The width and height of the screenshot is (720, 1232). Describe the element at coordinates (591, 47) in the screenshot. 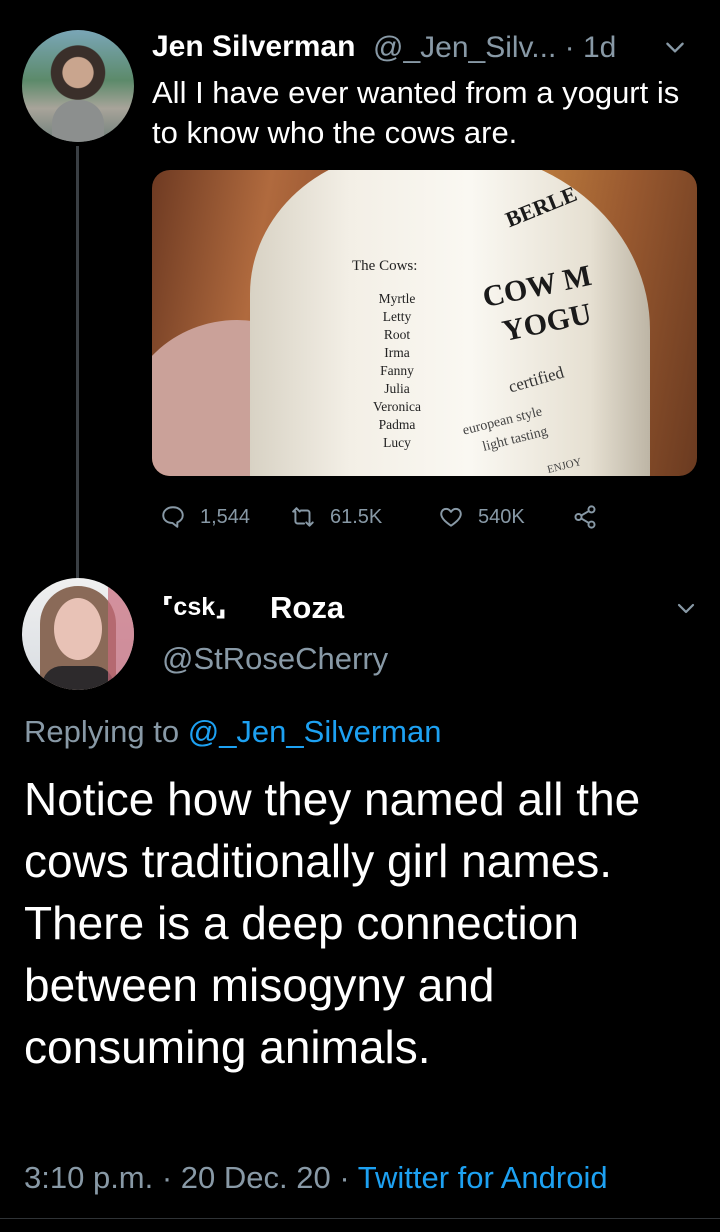

I see `timestamp: · 1d` at that location.